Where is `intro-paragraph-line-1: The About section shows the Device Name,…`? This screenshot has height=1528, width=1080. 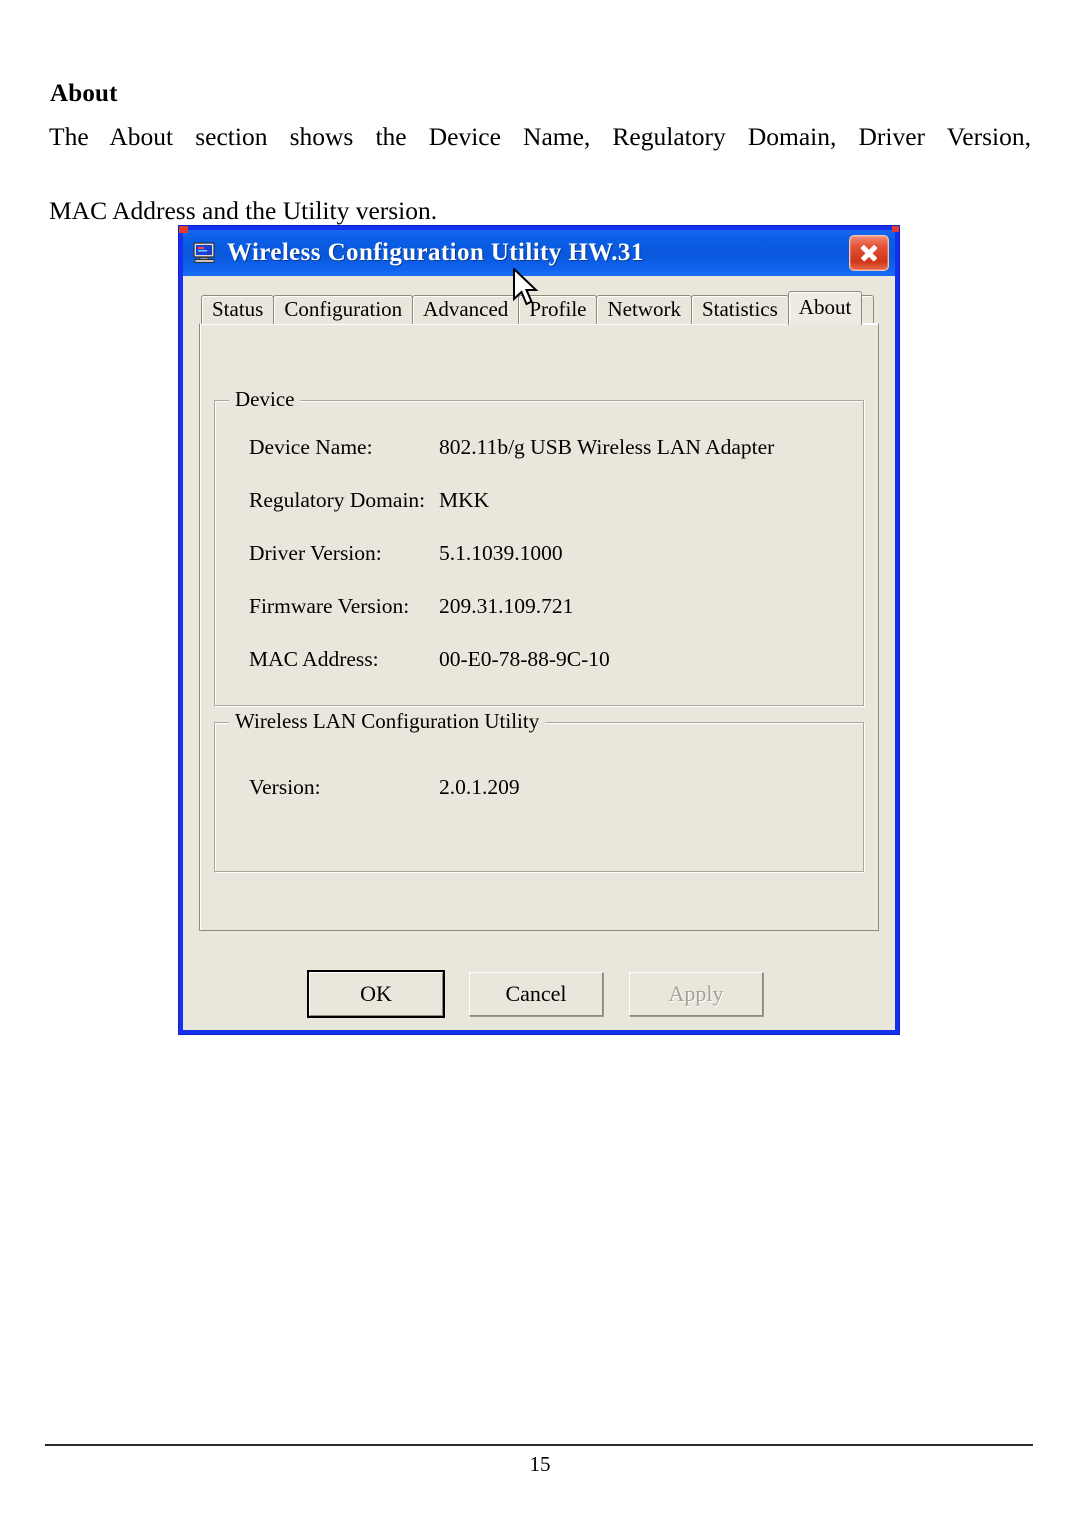 intro-paragraph-line-1: The About section shows the Device Name,… is located at coordinates (540, 136).